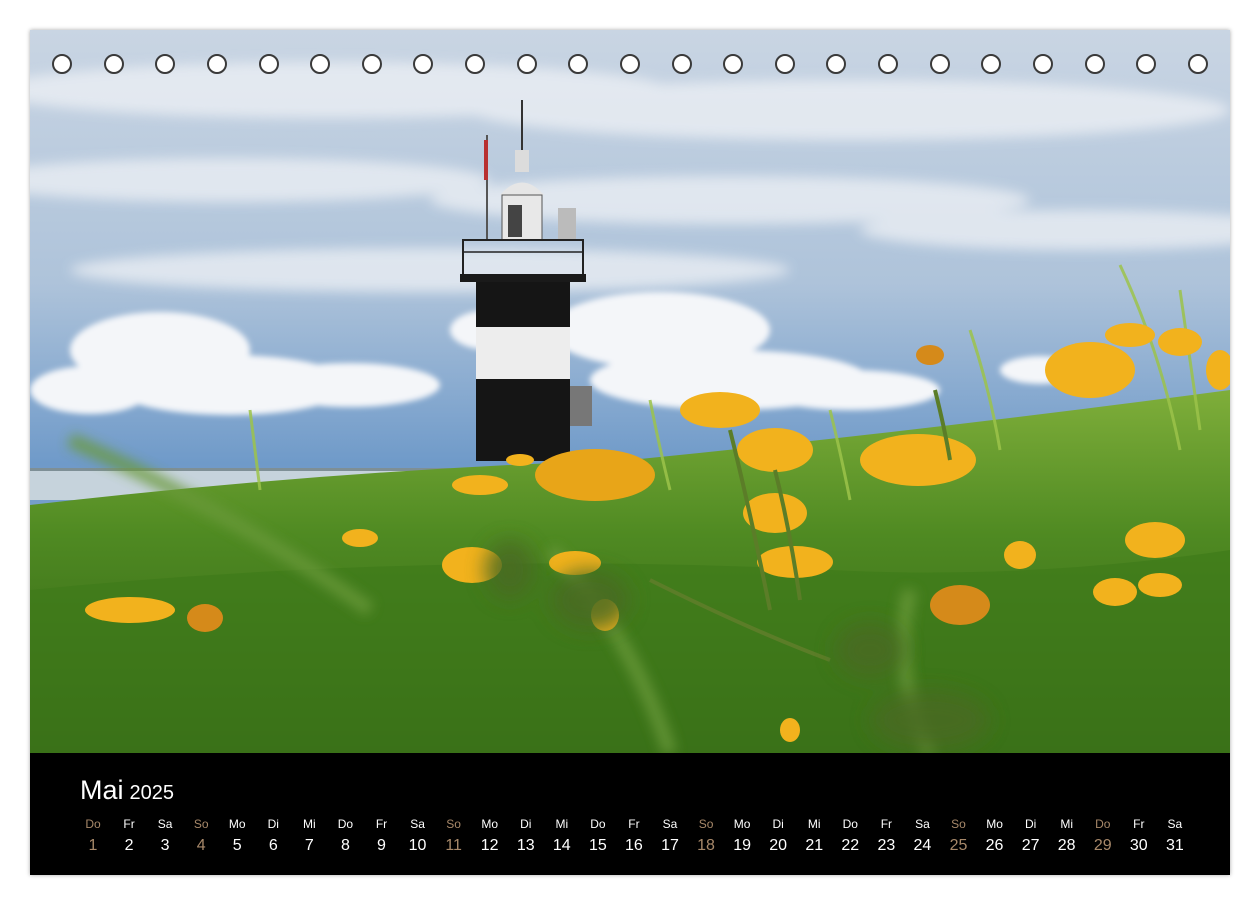 This screenshot has width=1260, height=905. Describe the element at coordinates (994, 845) in the screenshot. I see `day-number: 26` at that location.